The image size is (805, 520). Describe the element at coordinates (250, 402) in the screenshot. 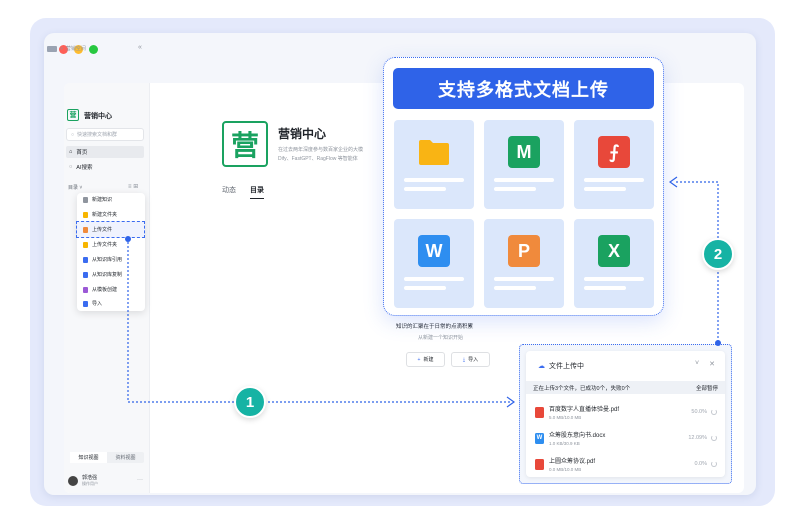

I see `step-badge-1: 1` at that location.